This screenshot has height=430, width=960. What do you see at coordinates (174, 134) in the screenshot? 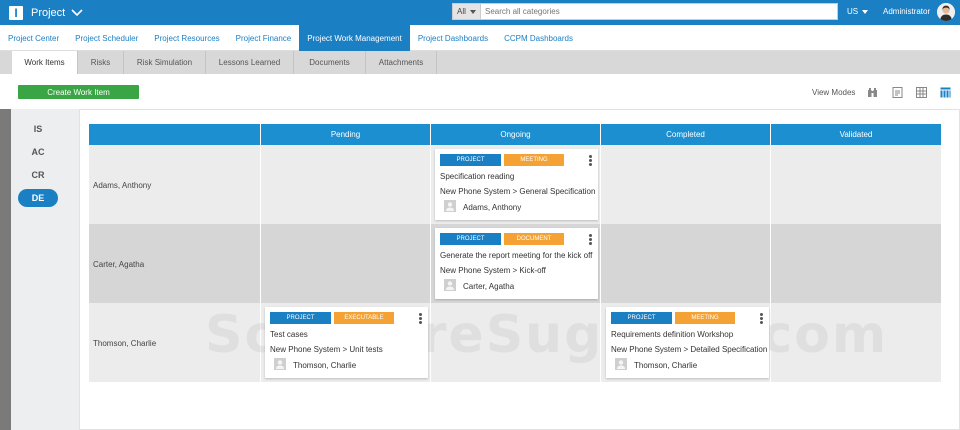
I see `column-header-name` at bounding box center [174, 134].